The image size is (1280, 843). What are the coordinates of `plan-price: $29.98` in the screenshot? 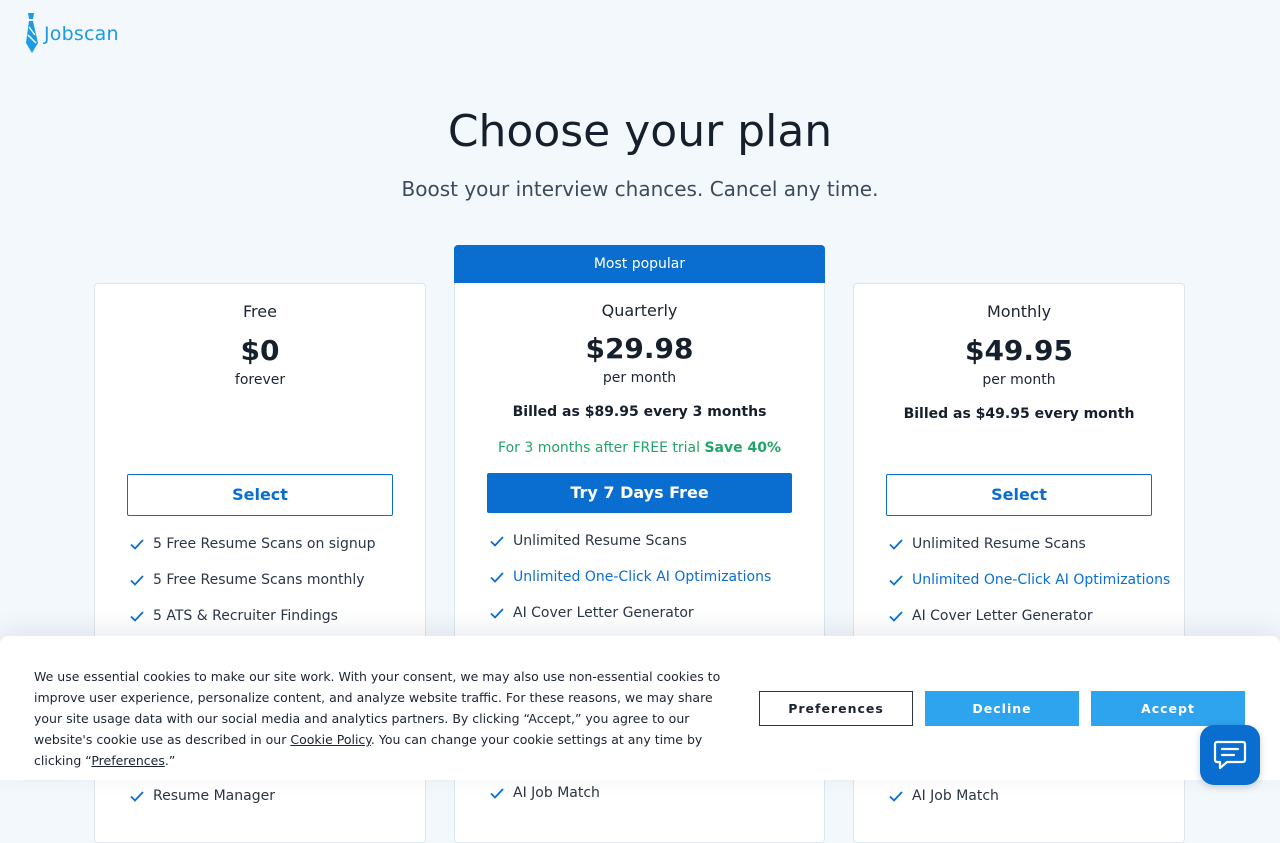 It's located at (639, 348).